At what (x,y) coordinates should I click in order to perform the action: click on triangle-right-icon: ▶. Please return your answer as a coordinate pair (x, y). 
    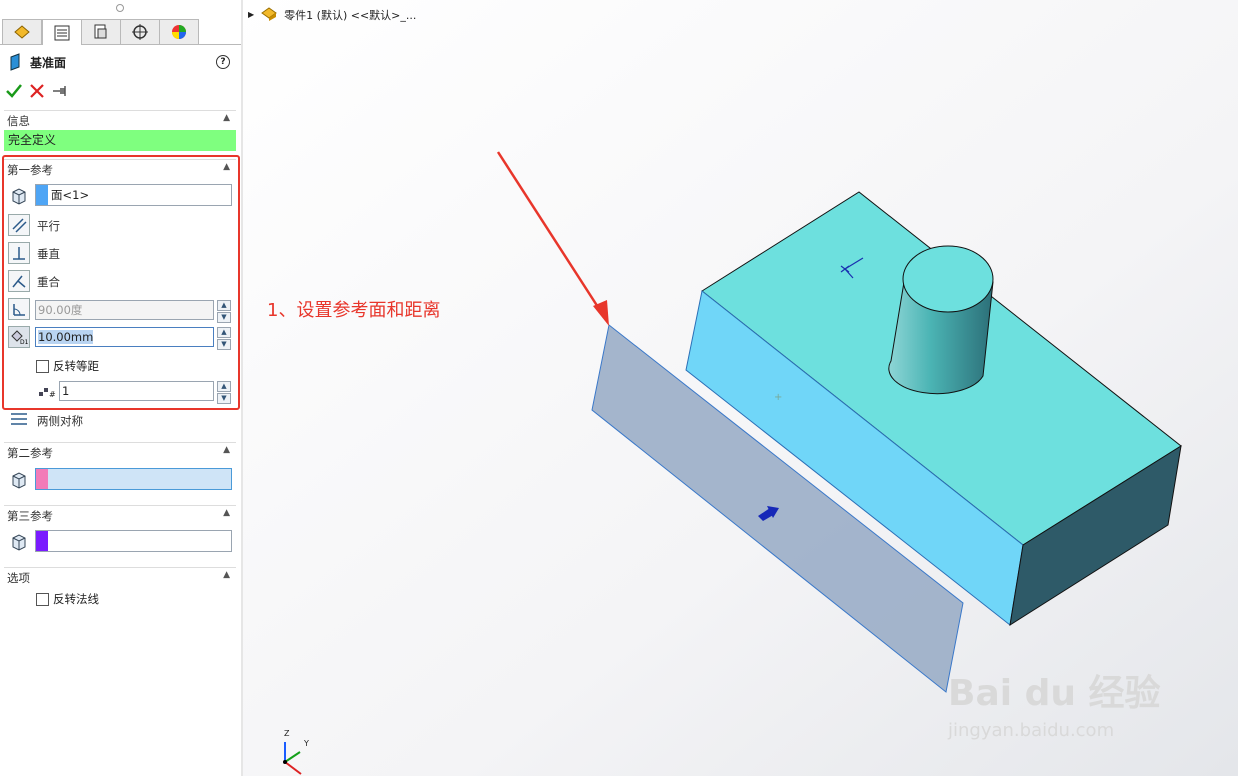
    Looking at the image, I should click on (251, 14).